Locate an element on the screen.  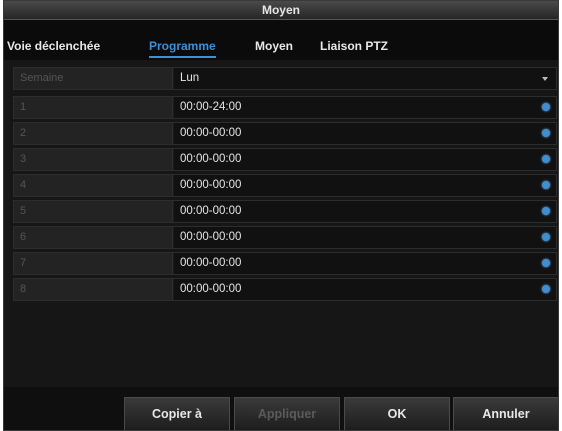
schedule-row-5: 5 00:00-00:00 is located at coordinates (285, 211).